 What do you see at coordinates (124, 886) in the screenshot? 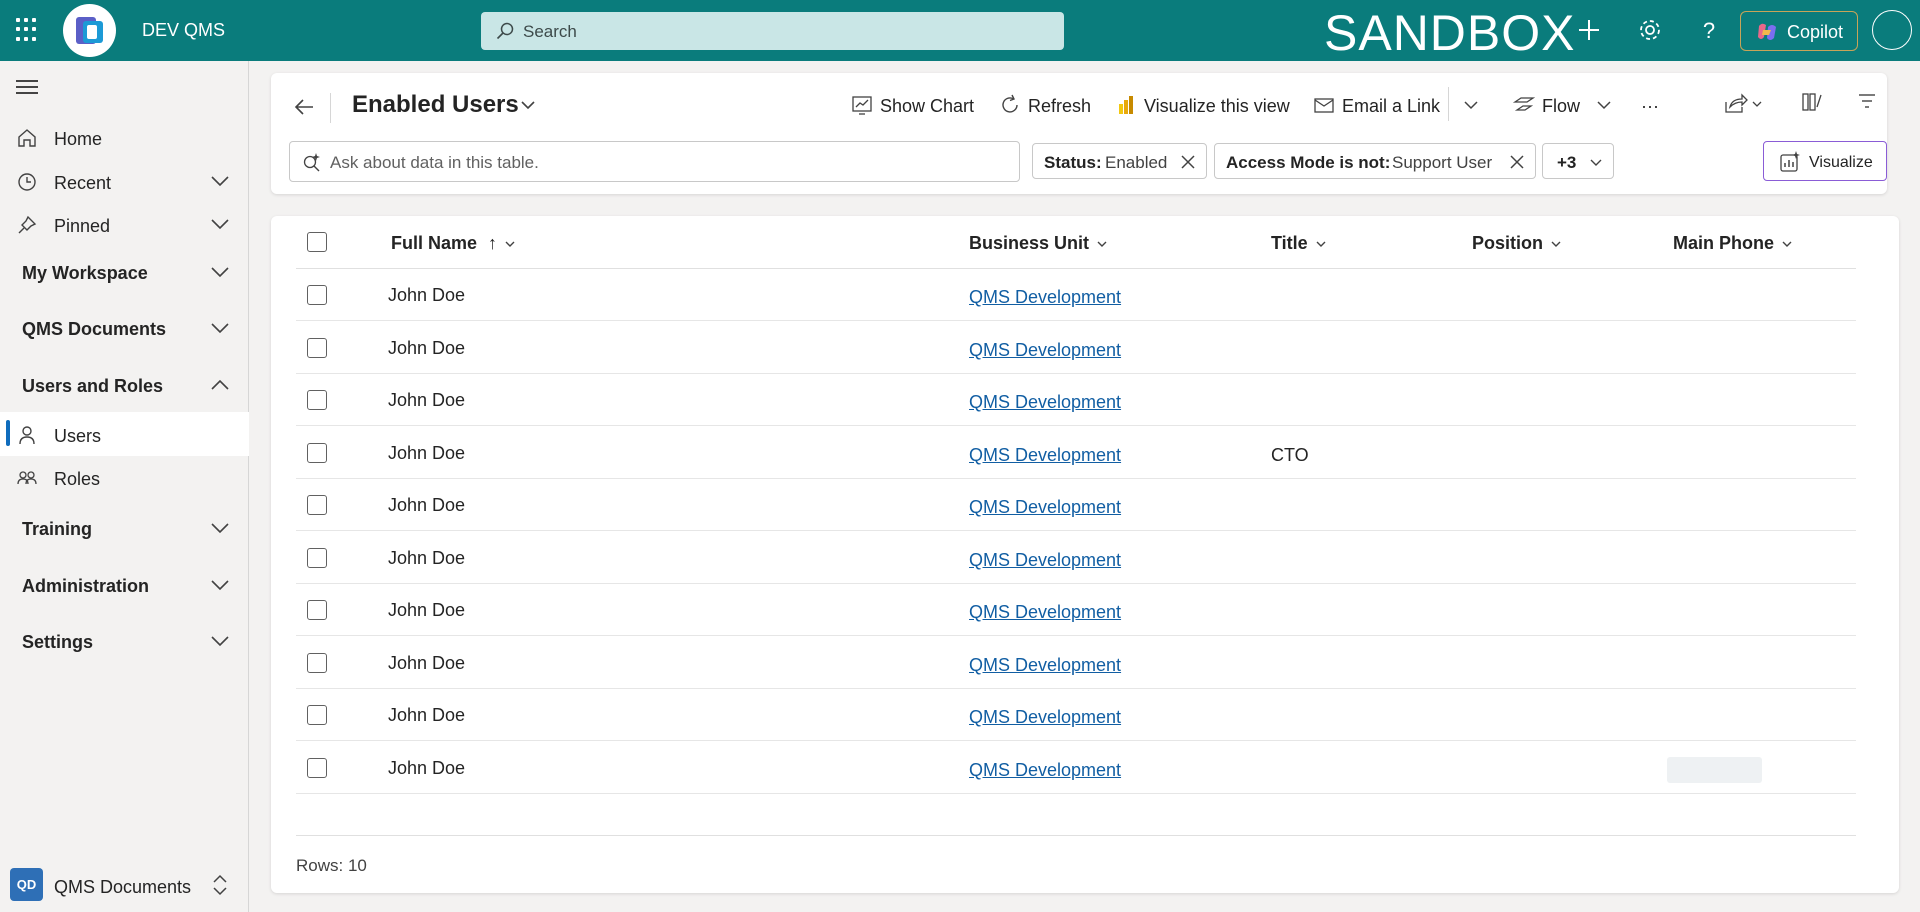
I see `area-switcher: QD QMS Documents` at bounding box center [124, 886].